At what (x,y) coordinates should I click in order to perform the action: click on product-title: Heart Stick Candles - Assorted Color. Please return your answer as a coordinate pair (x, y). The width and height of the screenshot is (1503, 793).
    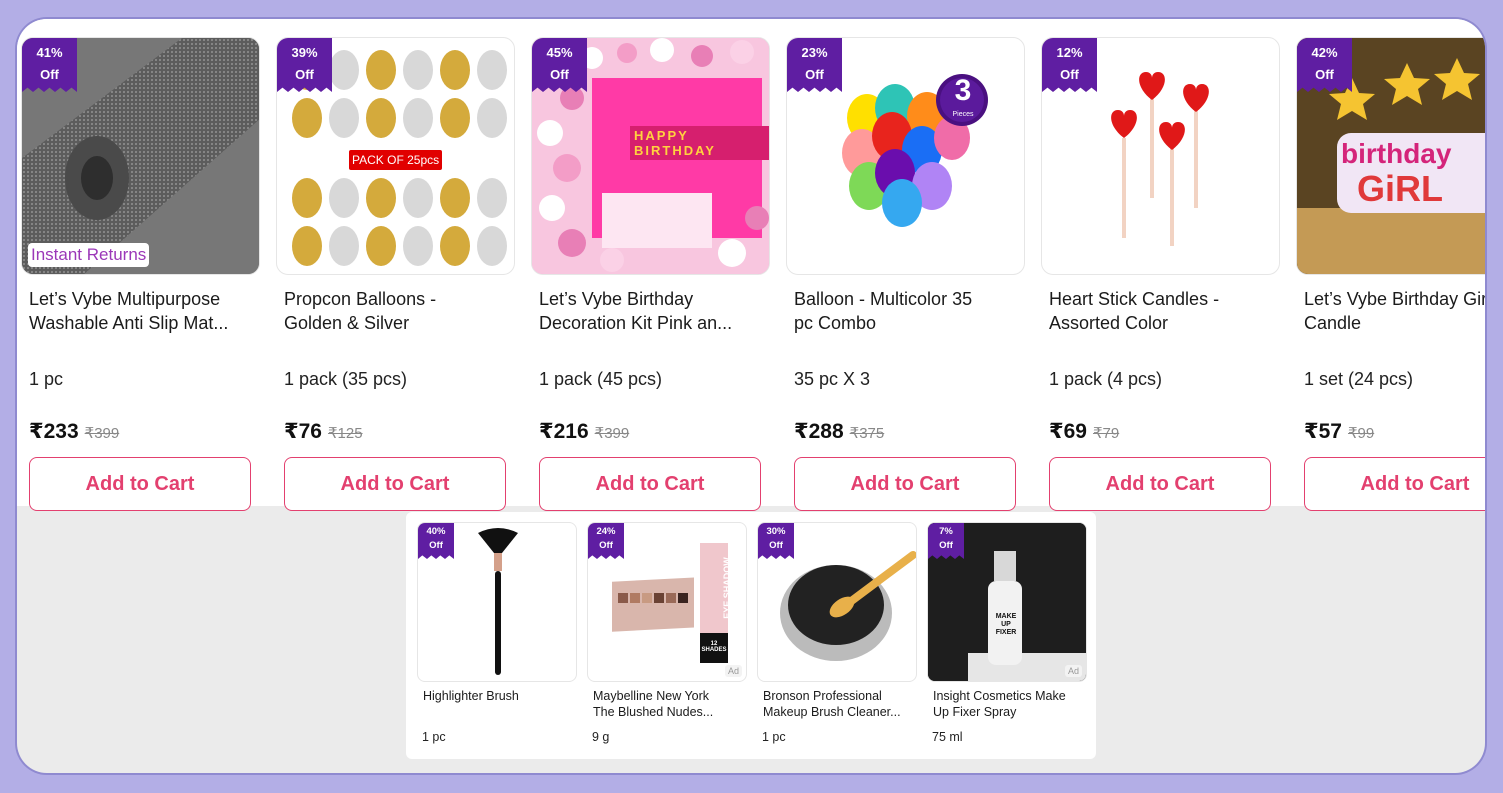
    Looking at the image, I should click on (1163, 311).